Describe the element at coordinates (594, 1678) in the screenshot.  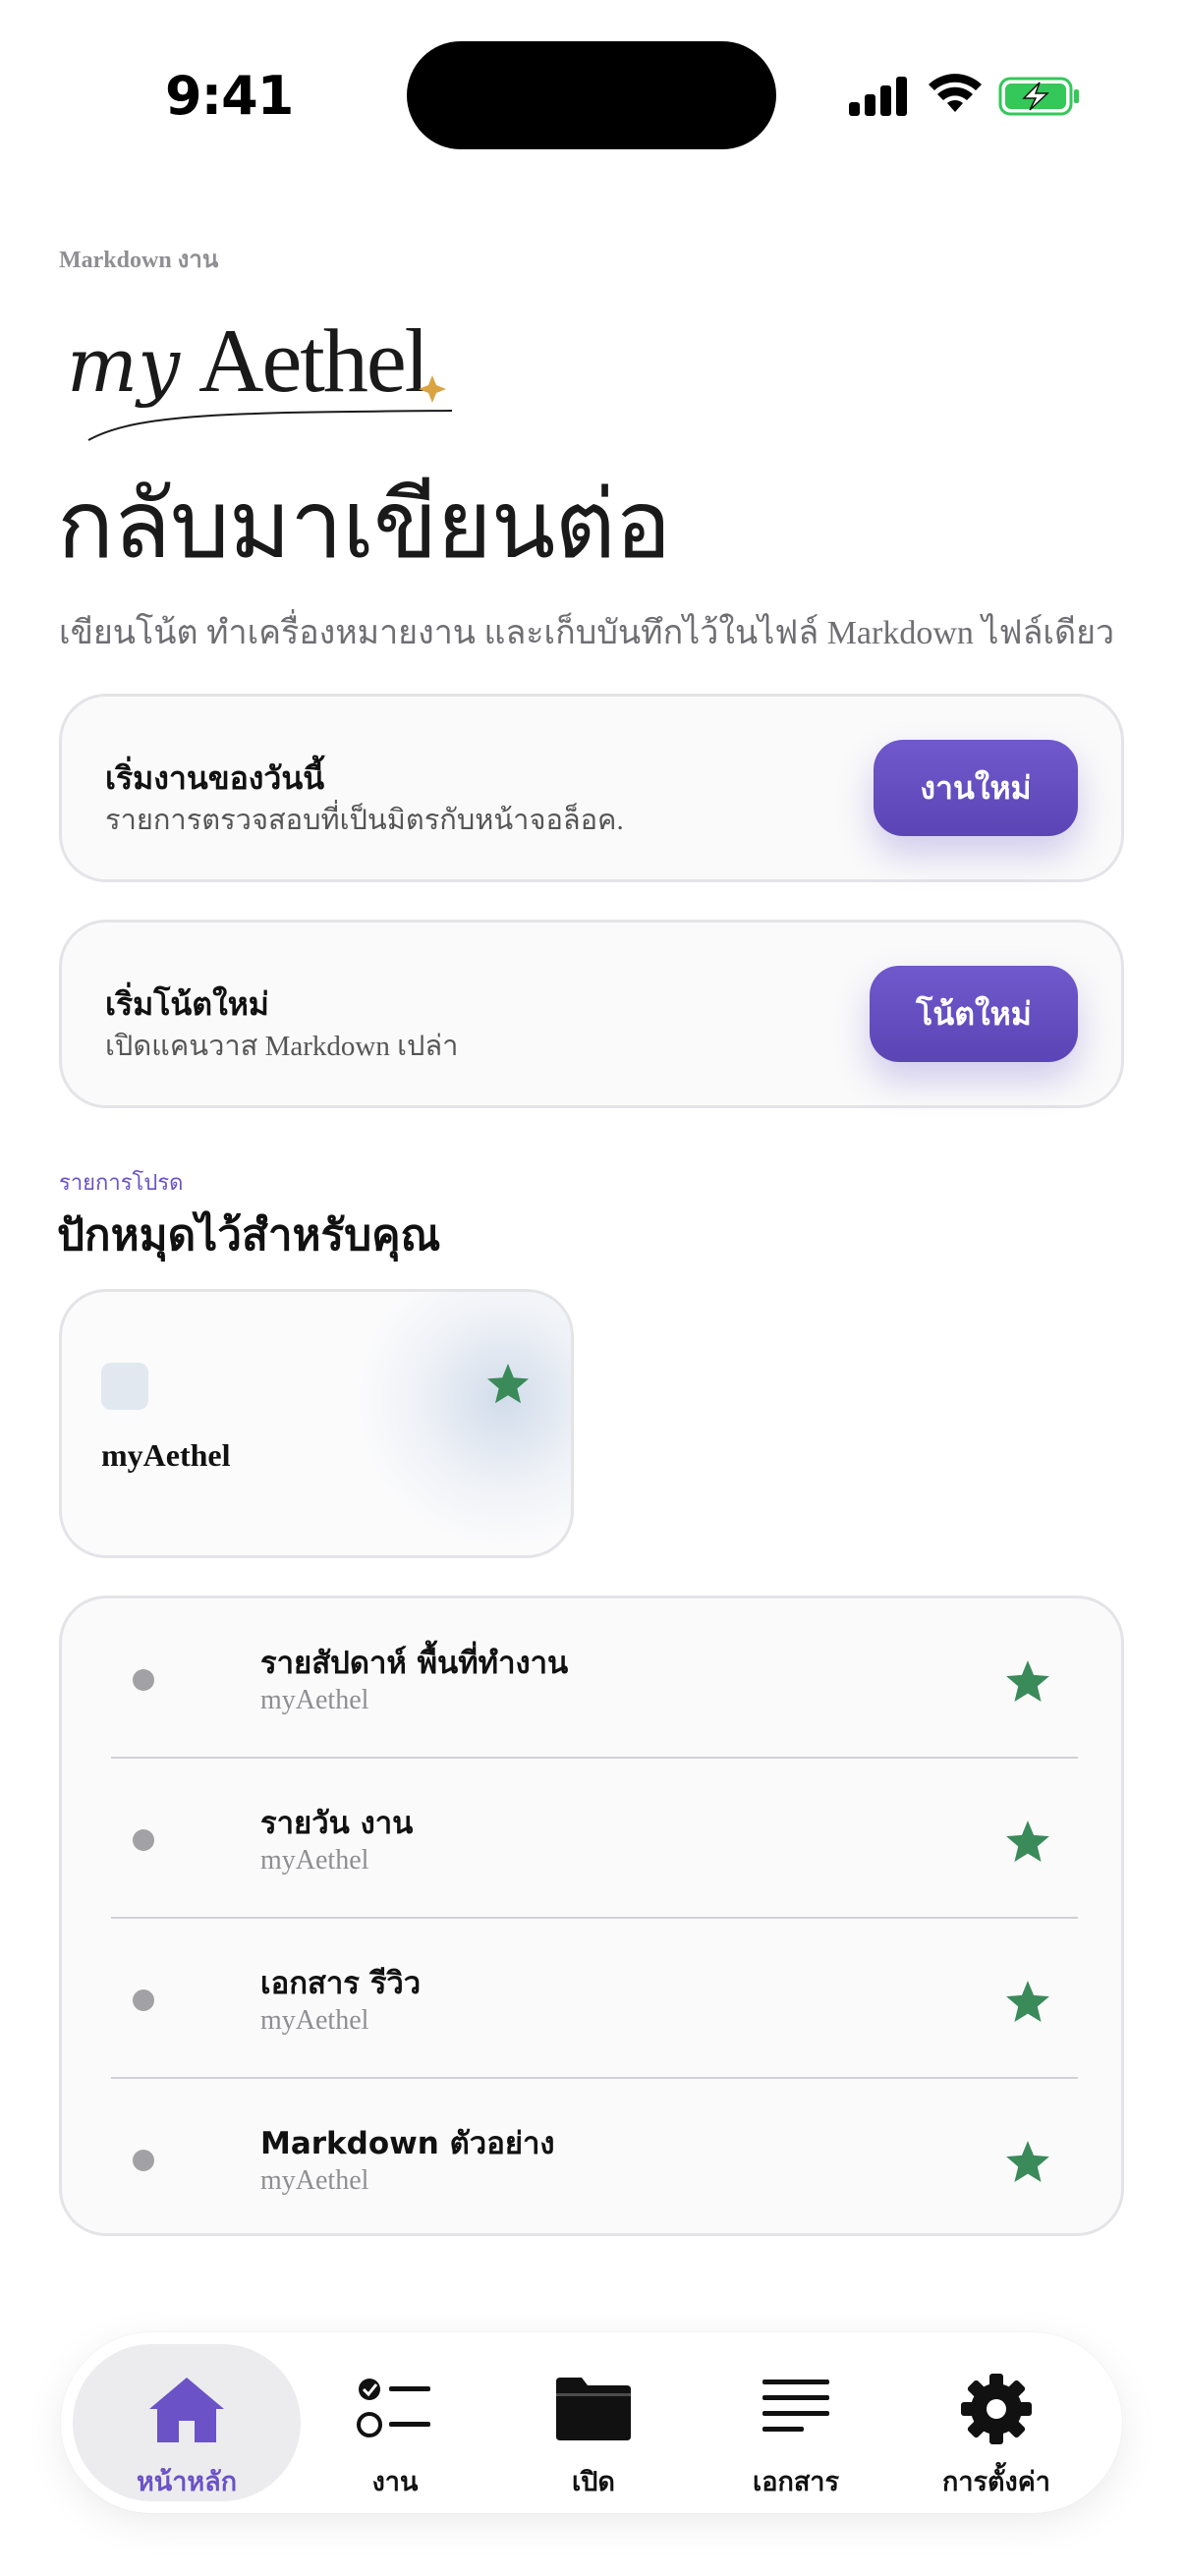
I see `list-item: รายสัปดาห์ พื้นที่ทำงาน myAethel` at that location.